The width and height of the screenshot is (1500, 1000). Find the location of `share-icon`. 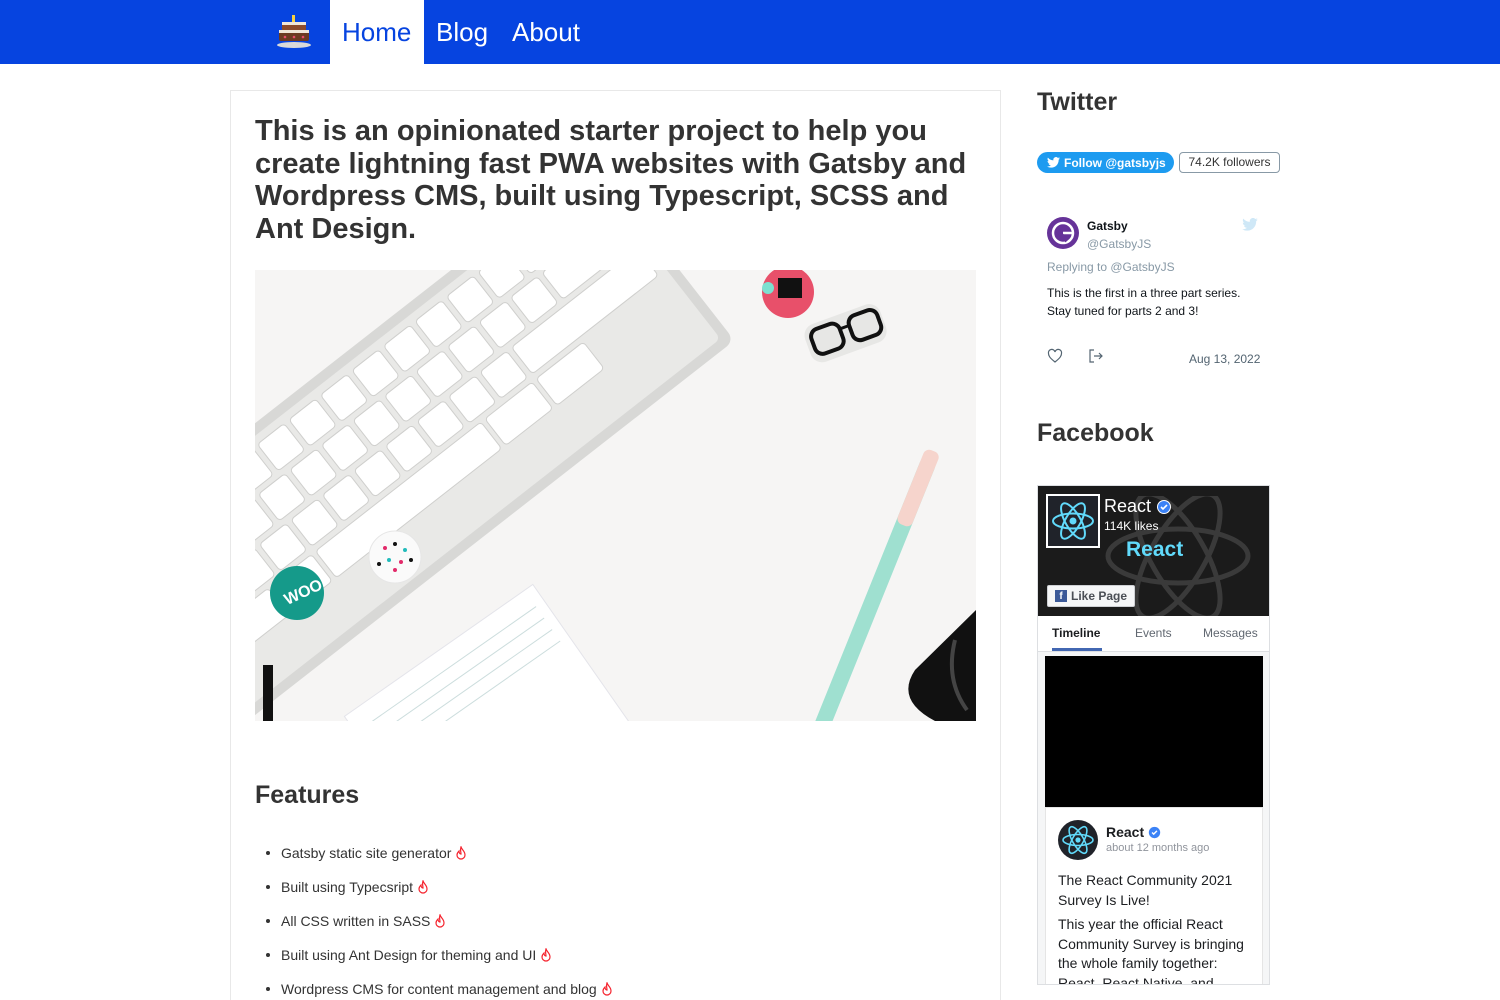

share-icon is located at coordinates (1096, 356).